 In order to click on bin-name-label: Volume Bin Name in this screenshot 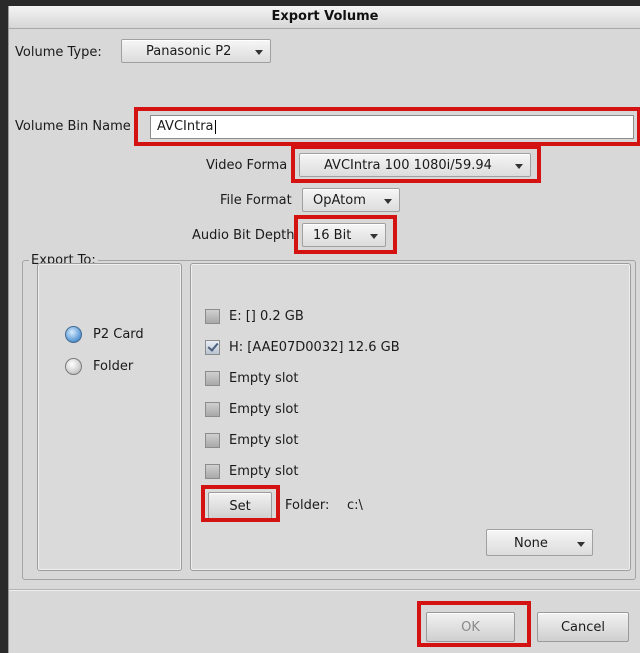, I will do `click(73, 126)`.